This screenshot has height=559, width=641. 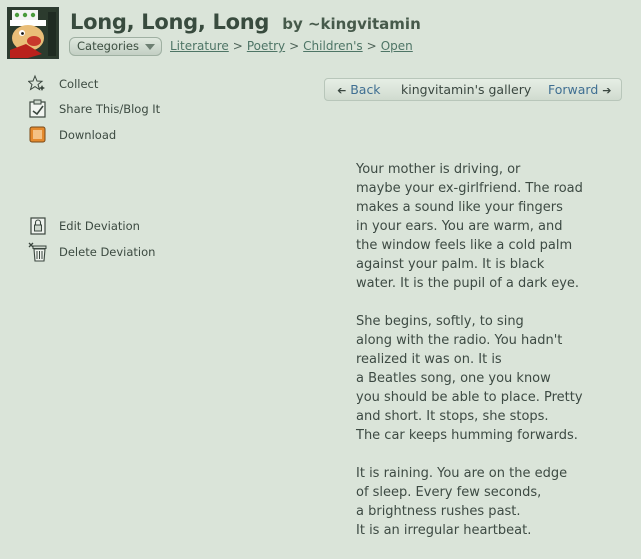 What do you see at coordinates (342, 90) in the screenshot?
I see `arrow-left-icon: ➔` at bounding box center [342, 90].